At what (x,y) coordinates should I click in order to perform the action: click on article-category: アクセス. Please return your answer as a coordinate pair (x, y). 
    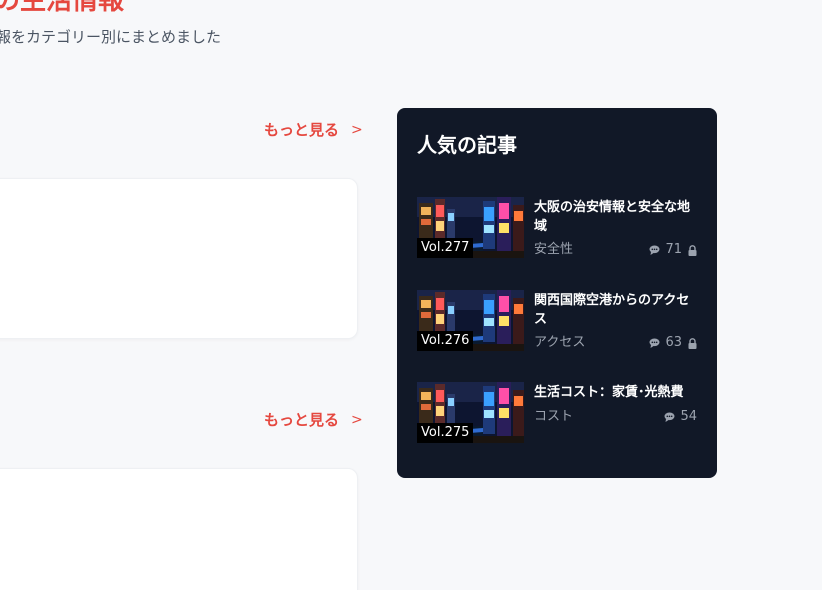
    Looking at the image, I should click on (560, 342).